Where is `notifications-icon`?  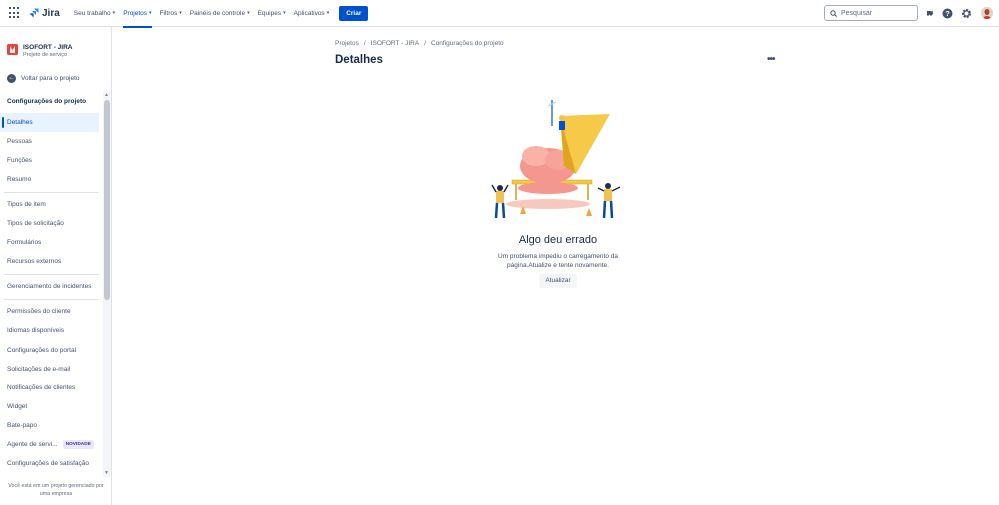
notifications-icon is located at coordinates (929, 13).